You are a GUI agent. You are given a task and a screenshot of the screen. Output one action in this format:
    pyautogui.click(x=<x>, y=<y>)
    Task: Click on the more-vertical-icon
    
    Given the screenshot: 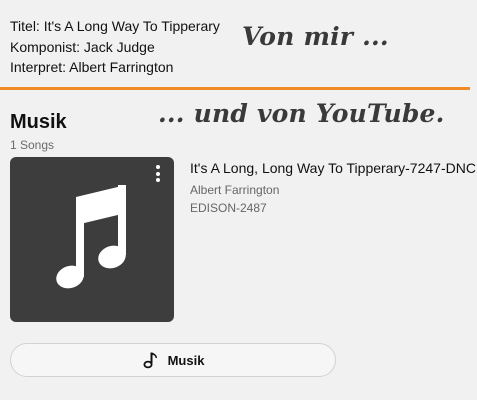 What is the action you would take?
    pyautogui.click(x=158, y=167)
    